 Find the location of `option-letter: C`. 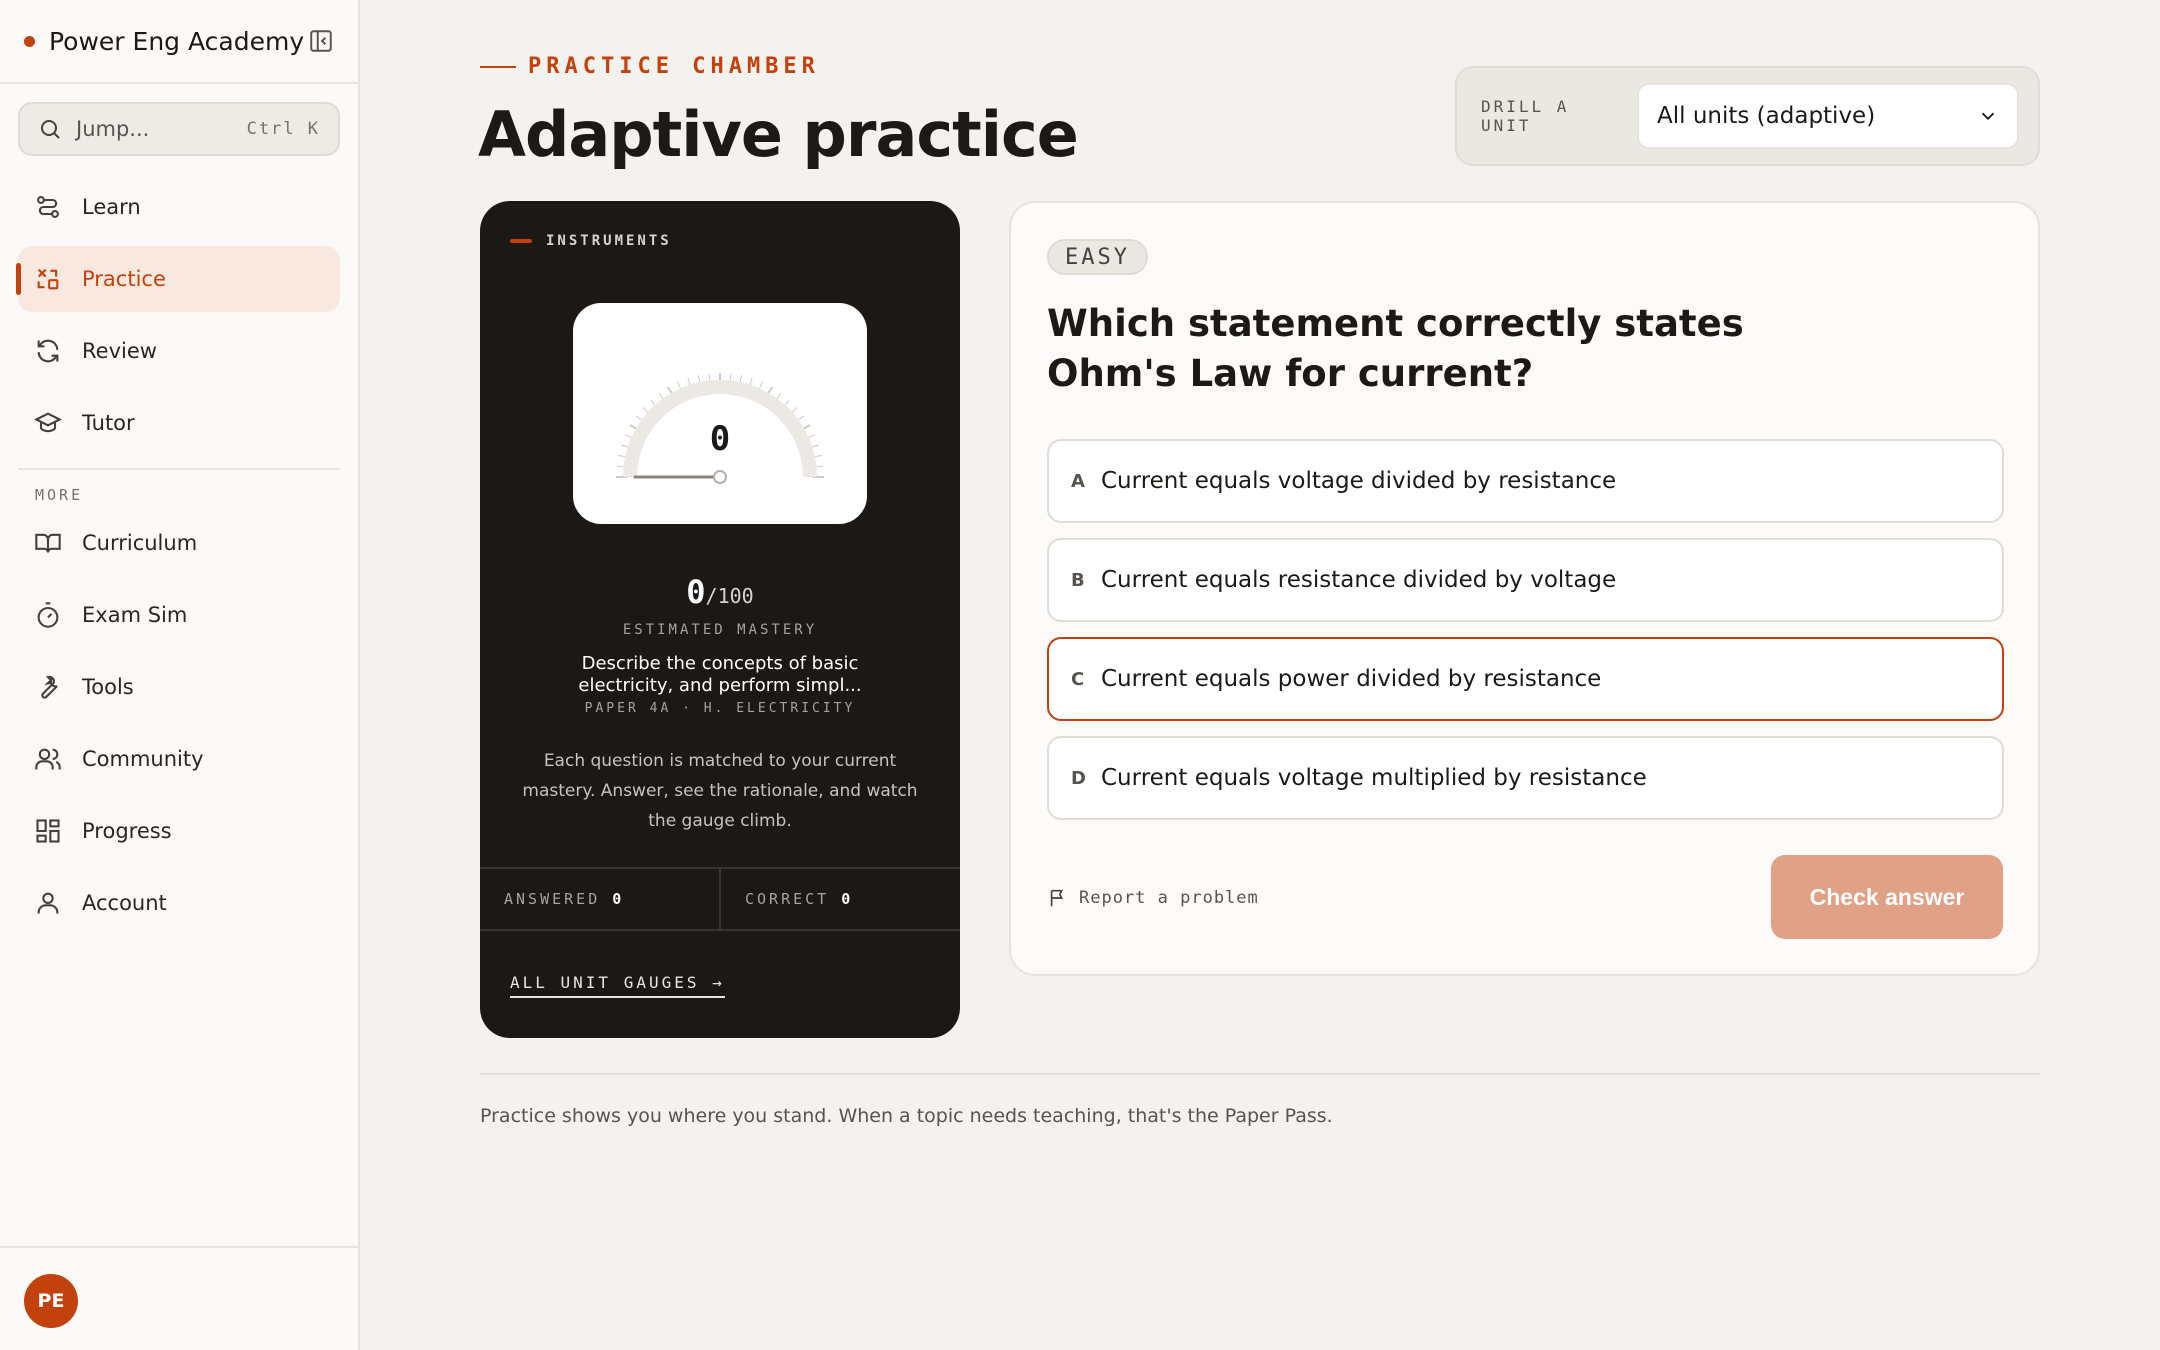

option-letter: C is located at coordinates (1078, 679).